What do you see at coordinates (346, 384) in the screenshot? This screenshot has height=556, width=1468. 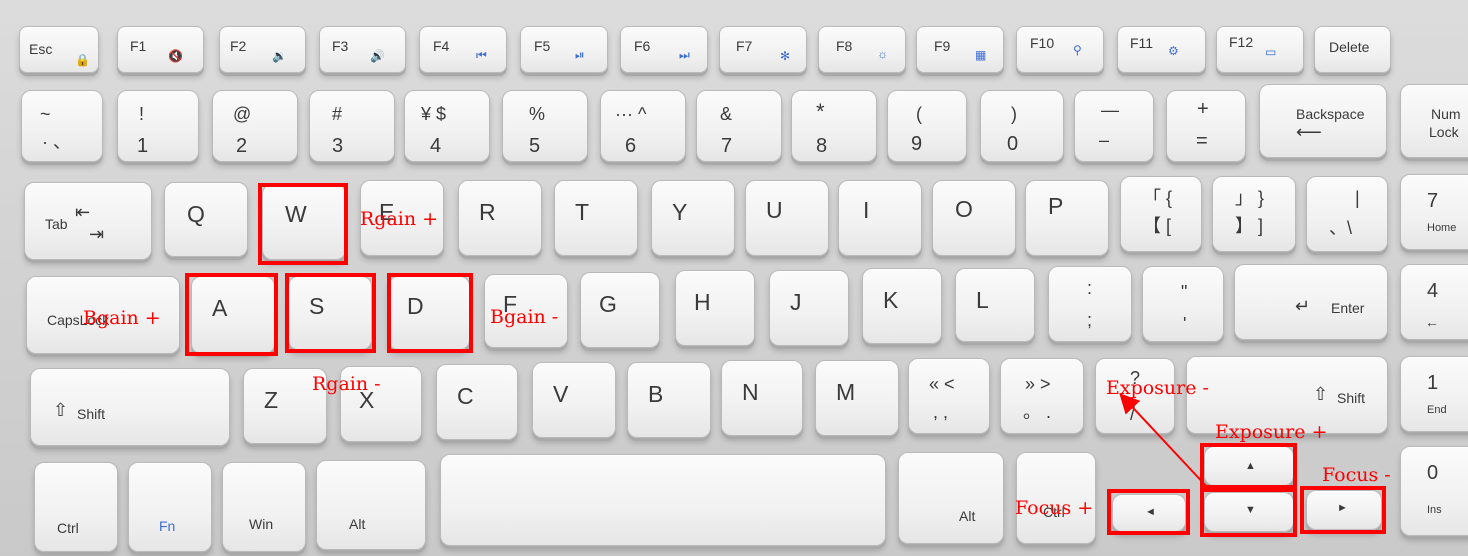 I see `rgain-minus-annotation: Rgain -` at bounding box center [346, 384].